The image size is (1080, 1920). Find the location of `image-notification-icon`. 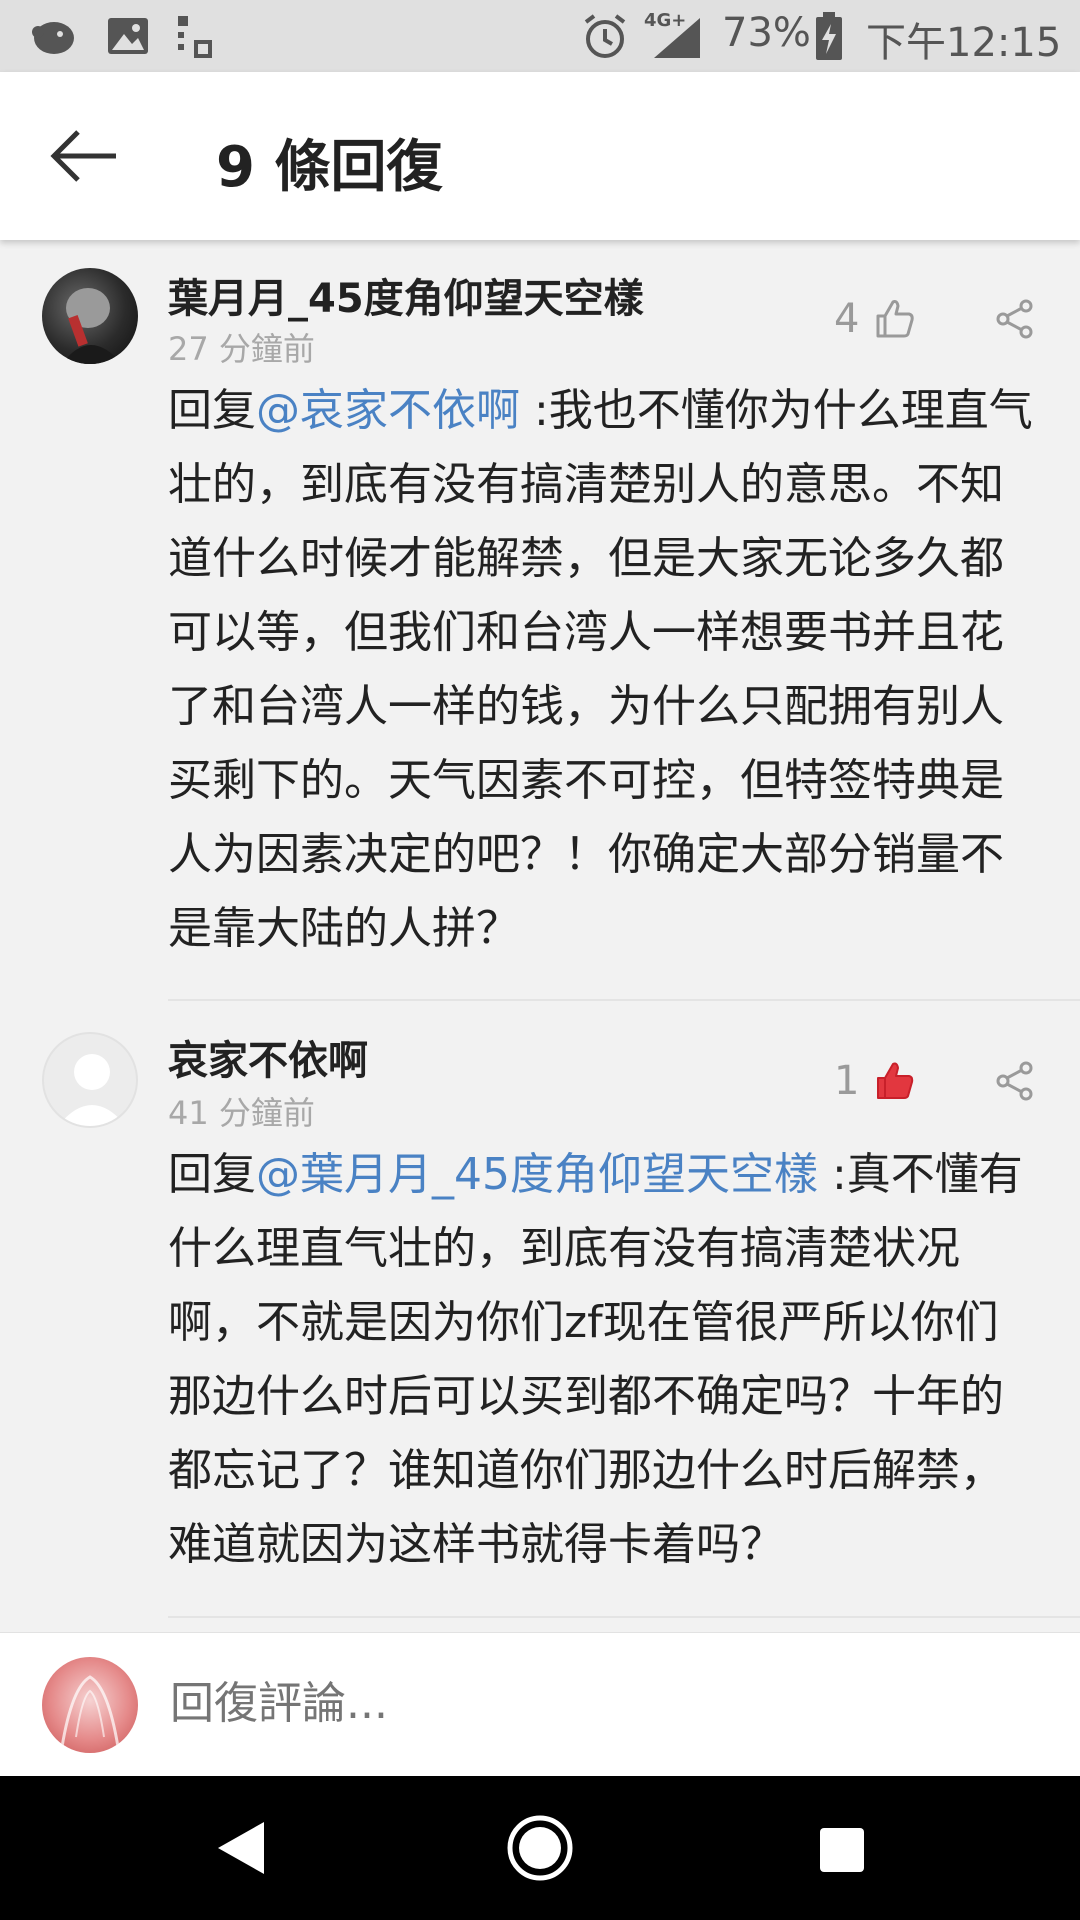

image-notification-icon is located at coordinates (128, 36).